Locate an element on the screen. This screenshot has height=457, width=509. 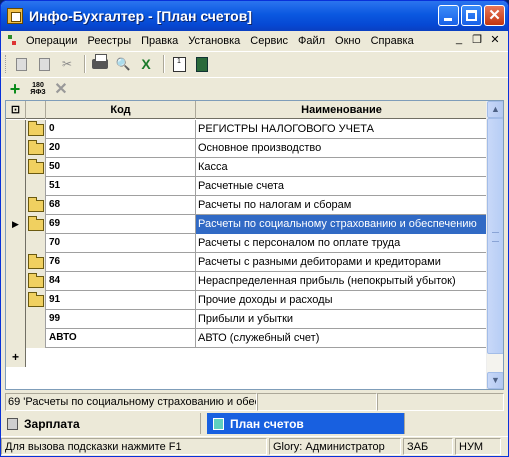
sort-icon: 180 ЯФЗ is located at coordinates (38, 89).